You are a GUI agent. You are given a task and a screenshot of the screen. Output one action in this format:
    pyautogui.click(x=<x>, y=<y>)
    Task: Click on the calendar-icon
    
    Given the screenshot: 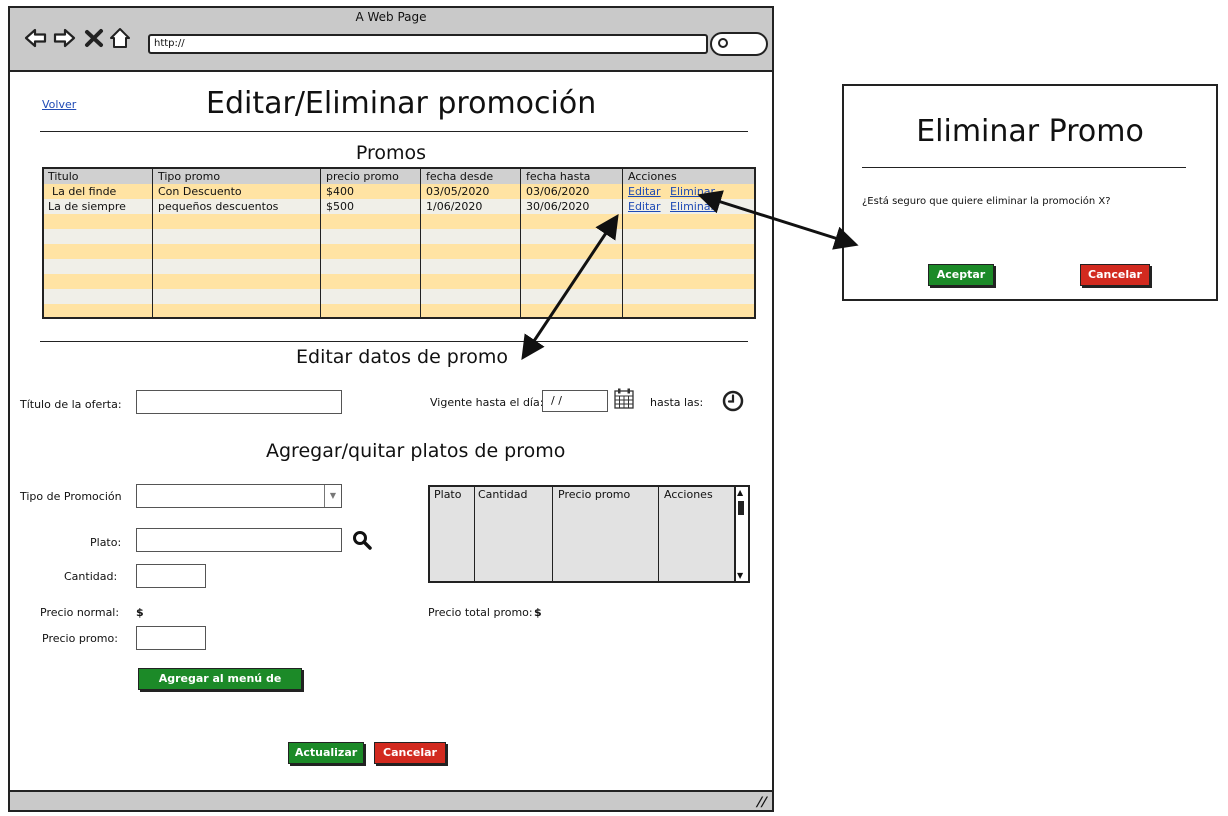 What is the action you would take?
    pyautogui.click(x=624, y=399)
    